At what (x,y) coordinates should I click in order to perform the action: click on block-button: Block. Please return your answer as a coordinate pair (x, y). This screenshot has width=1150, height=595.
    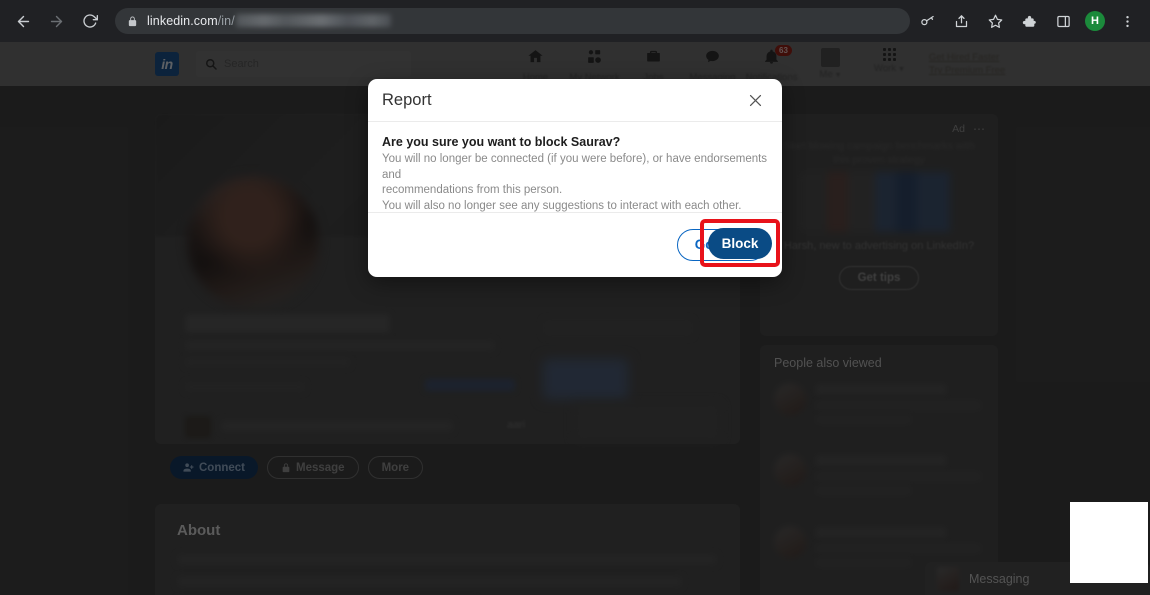
    Looking at the image, I should click on (740, 243).